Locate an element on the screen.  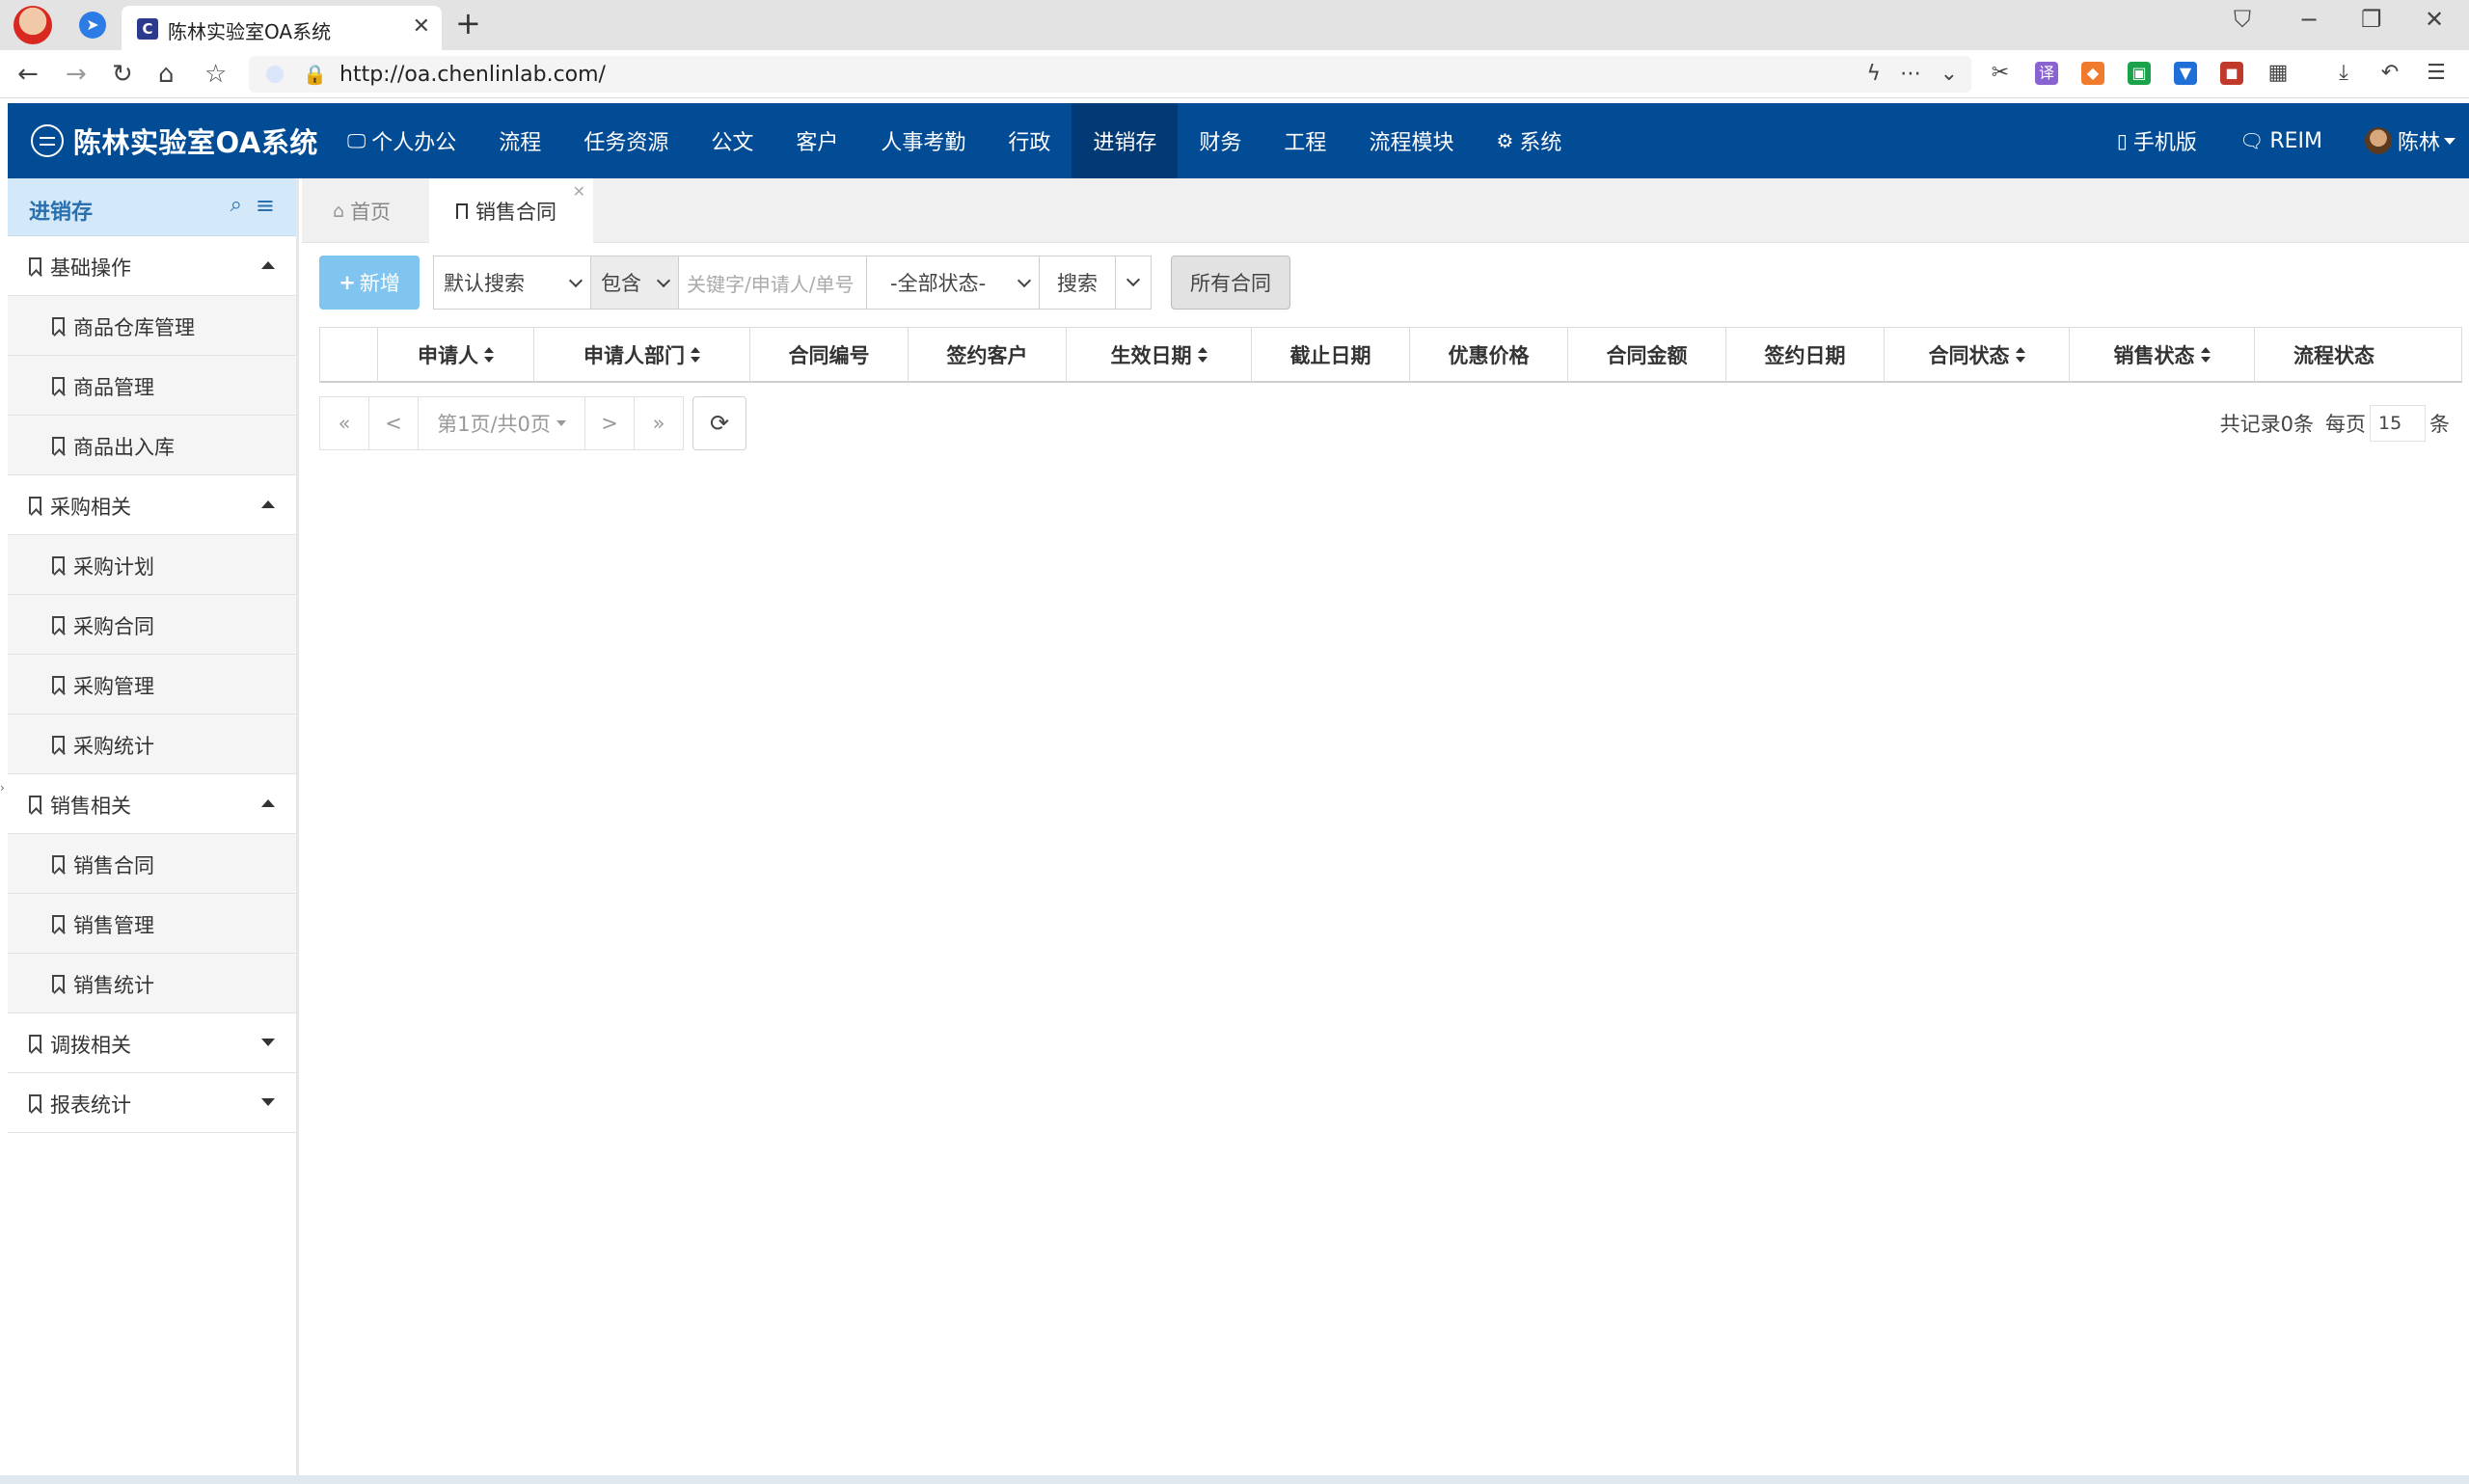
page-select: 第1页/共0页 is located at coordinates (501, 423).